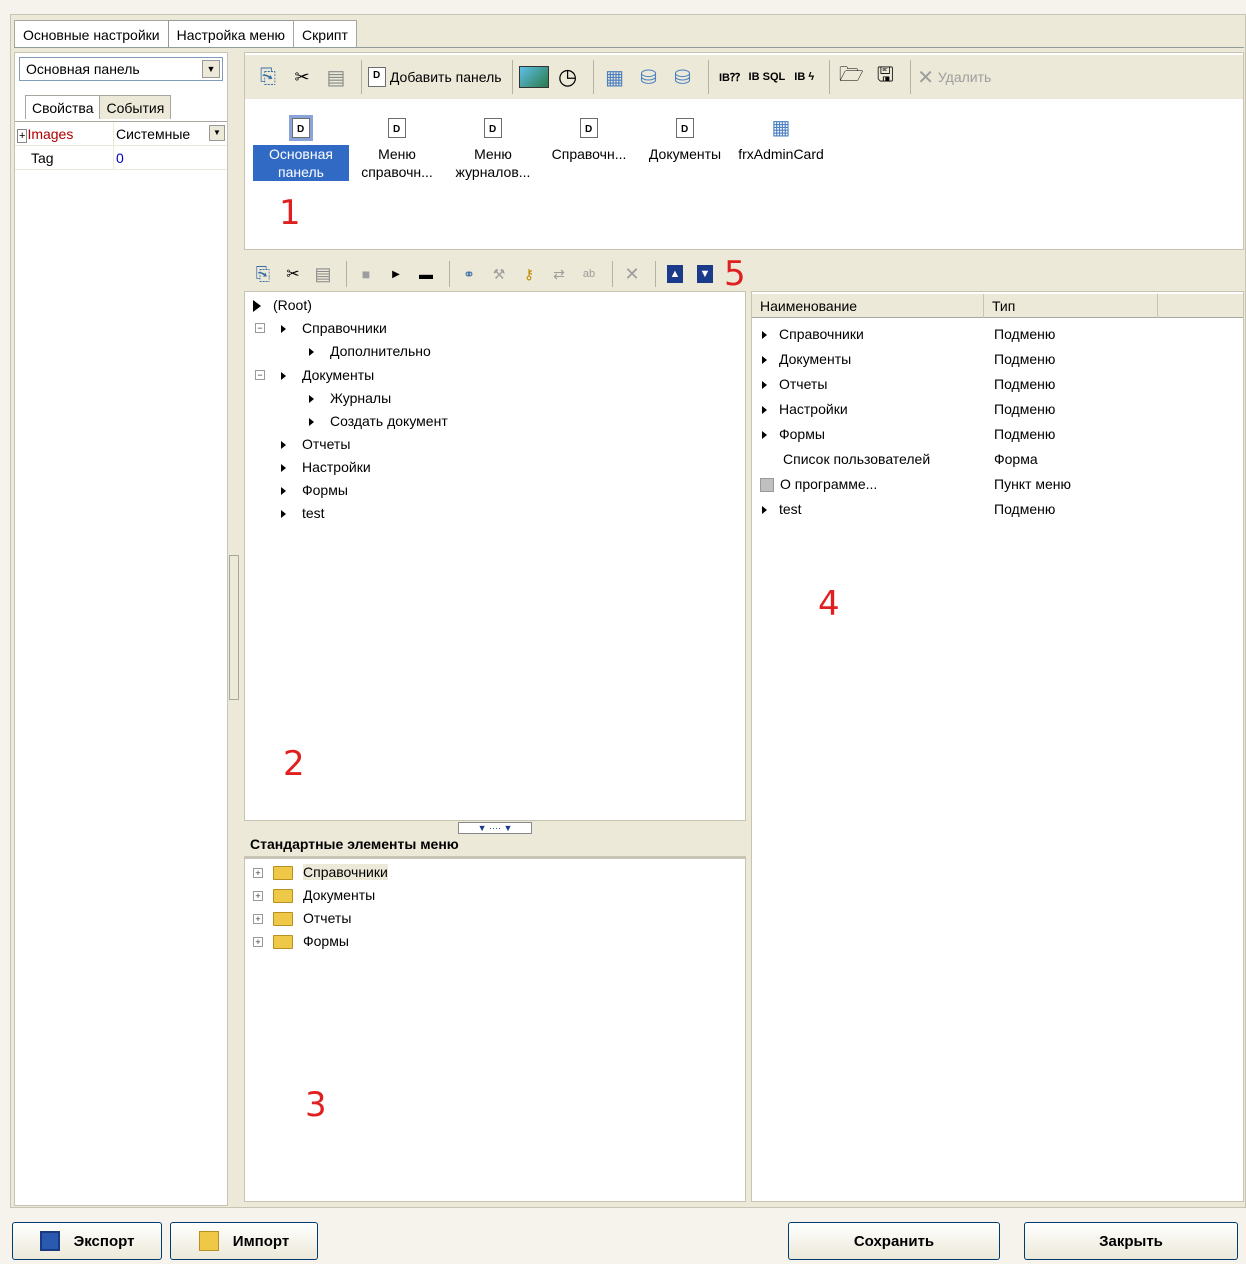 Image resolution: width=1246 pixels, height=1264 pixels. What do you see at coordinates (135, 107) in the screenshot?
I see `tab-events: События` at bounding box center [135, 107].